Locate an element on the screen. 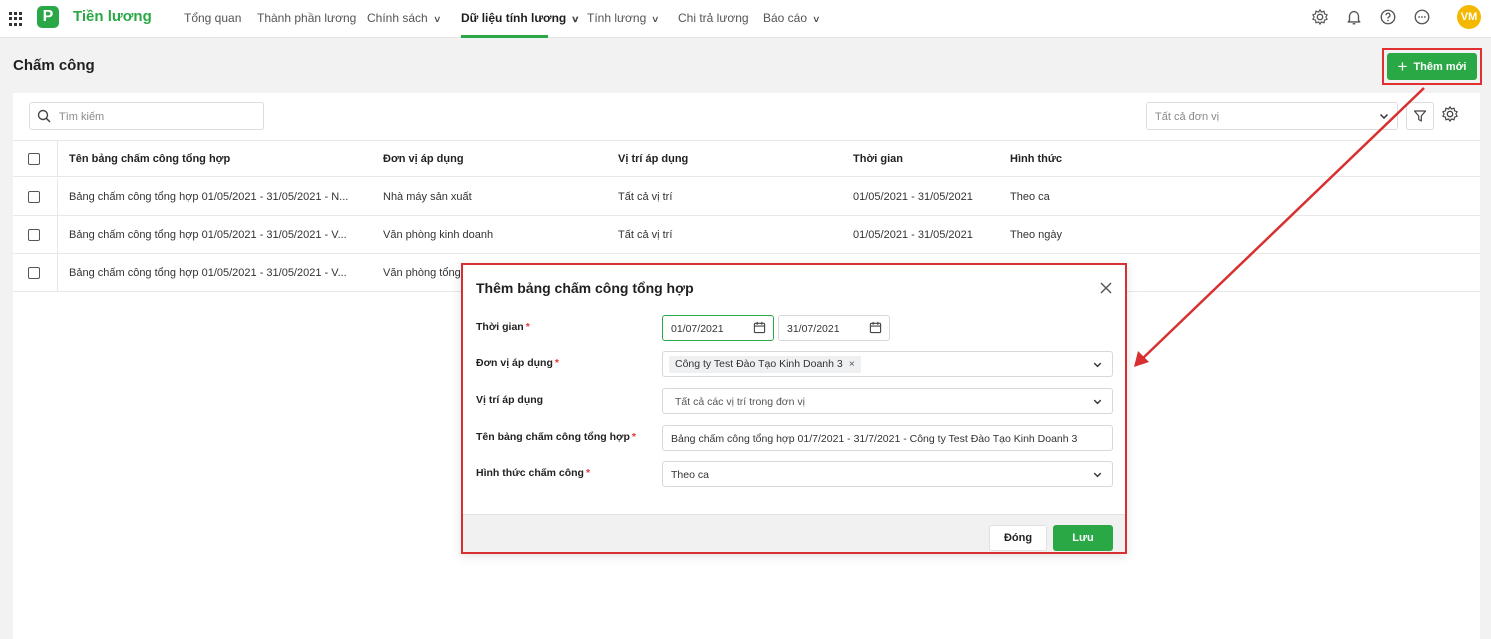 The image size is (1491, 639). filter-button is located at coordinates (1420, 116).